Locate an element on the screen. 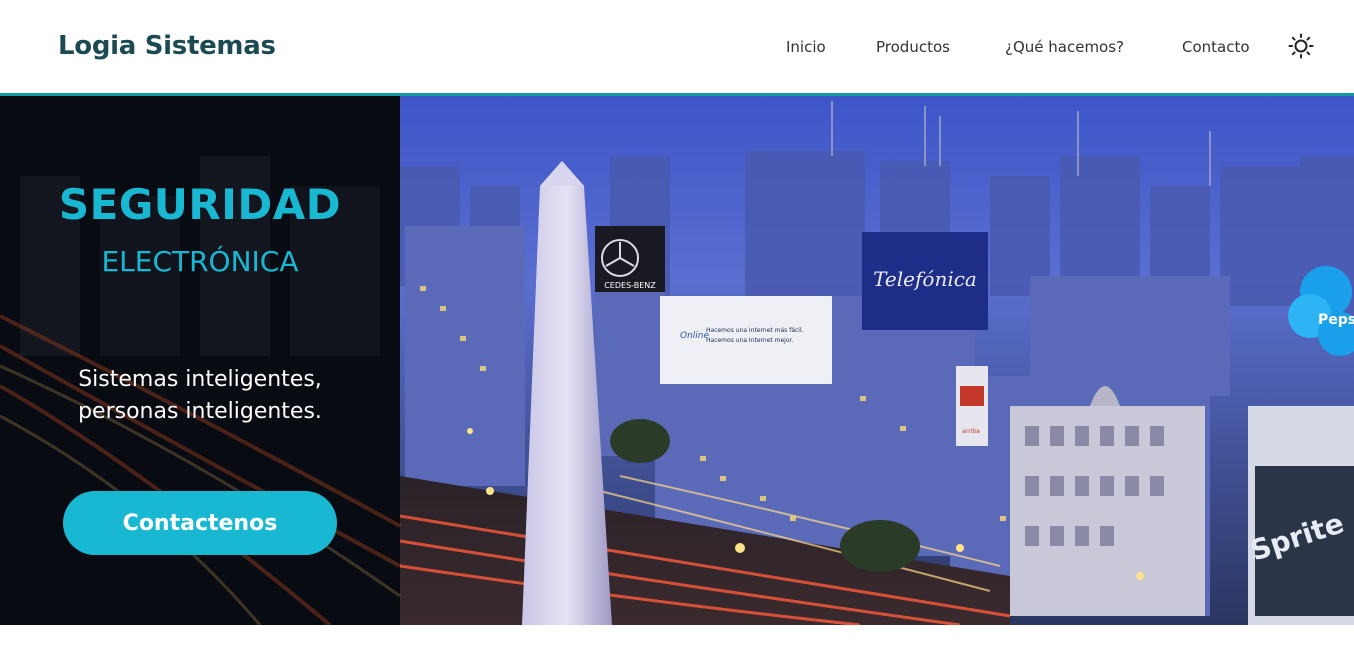  nav-que-hacemos: ¿Qué hacemos? is located at coordinates (1064, 47).